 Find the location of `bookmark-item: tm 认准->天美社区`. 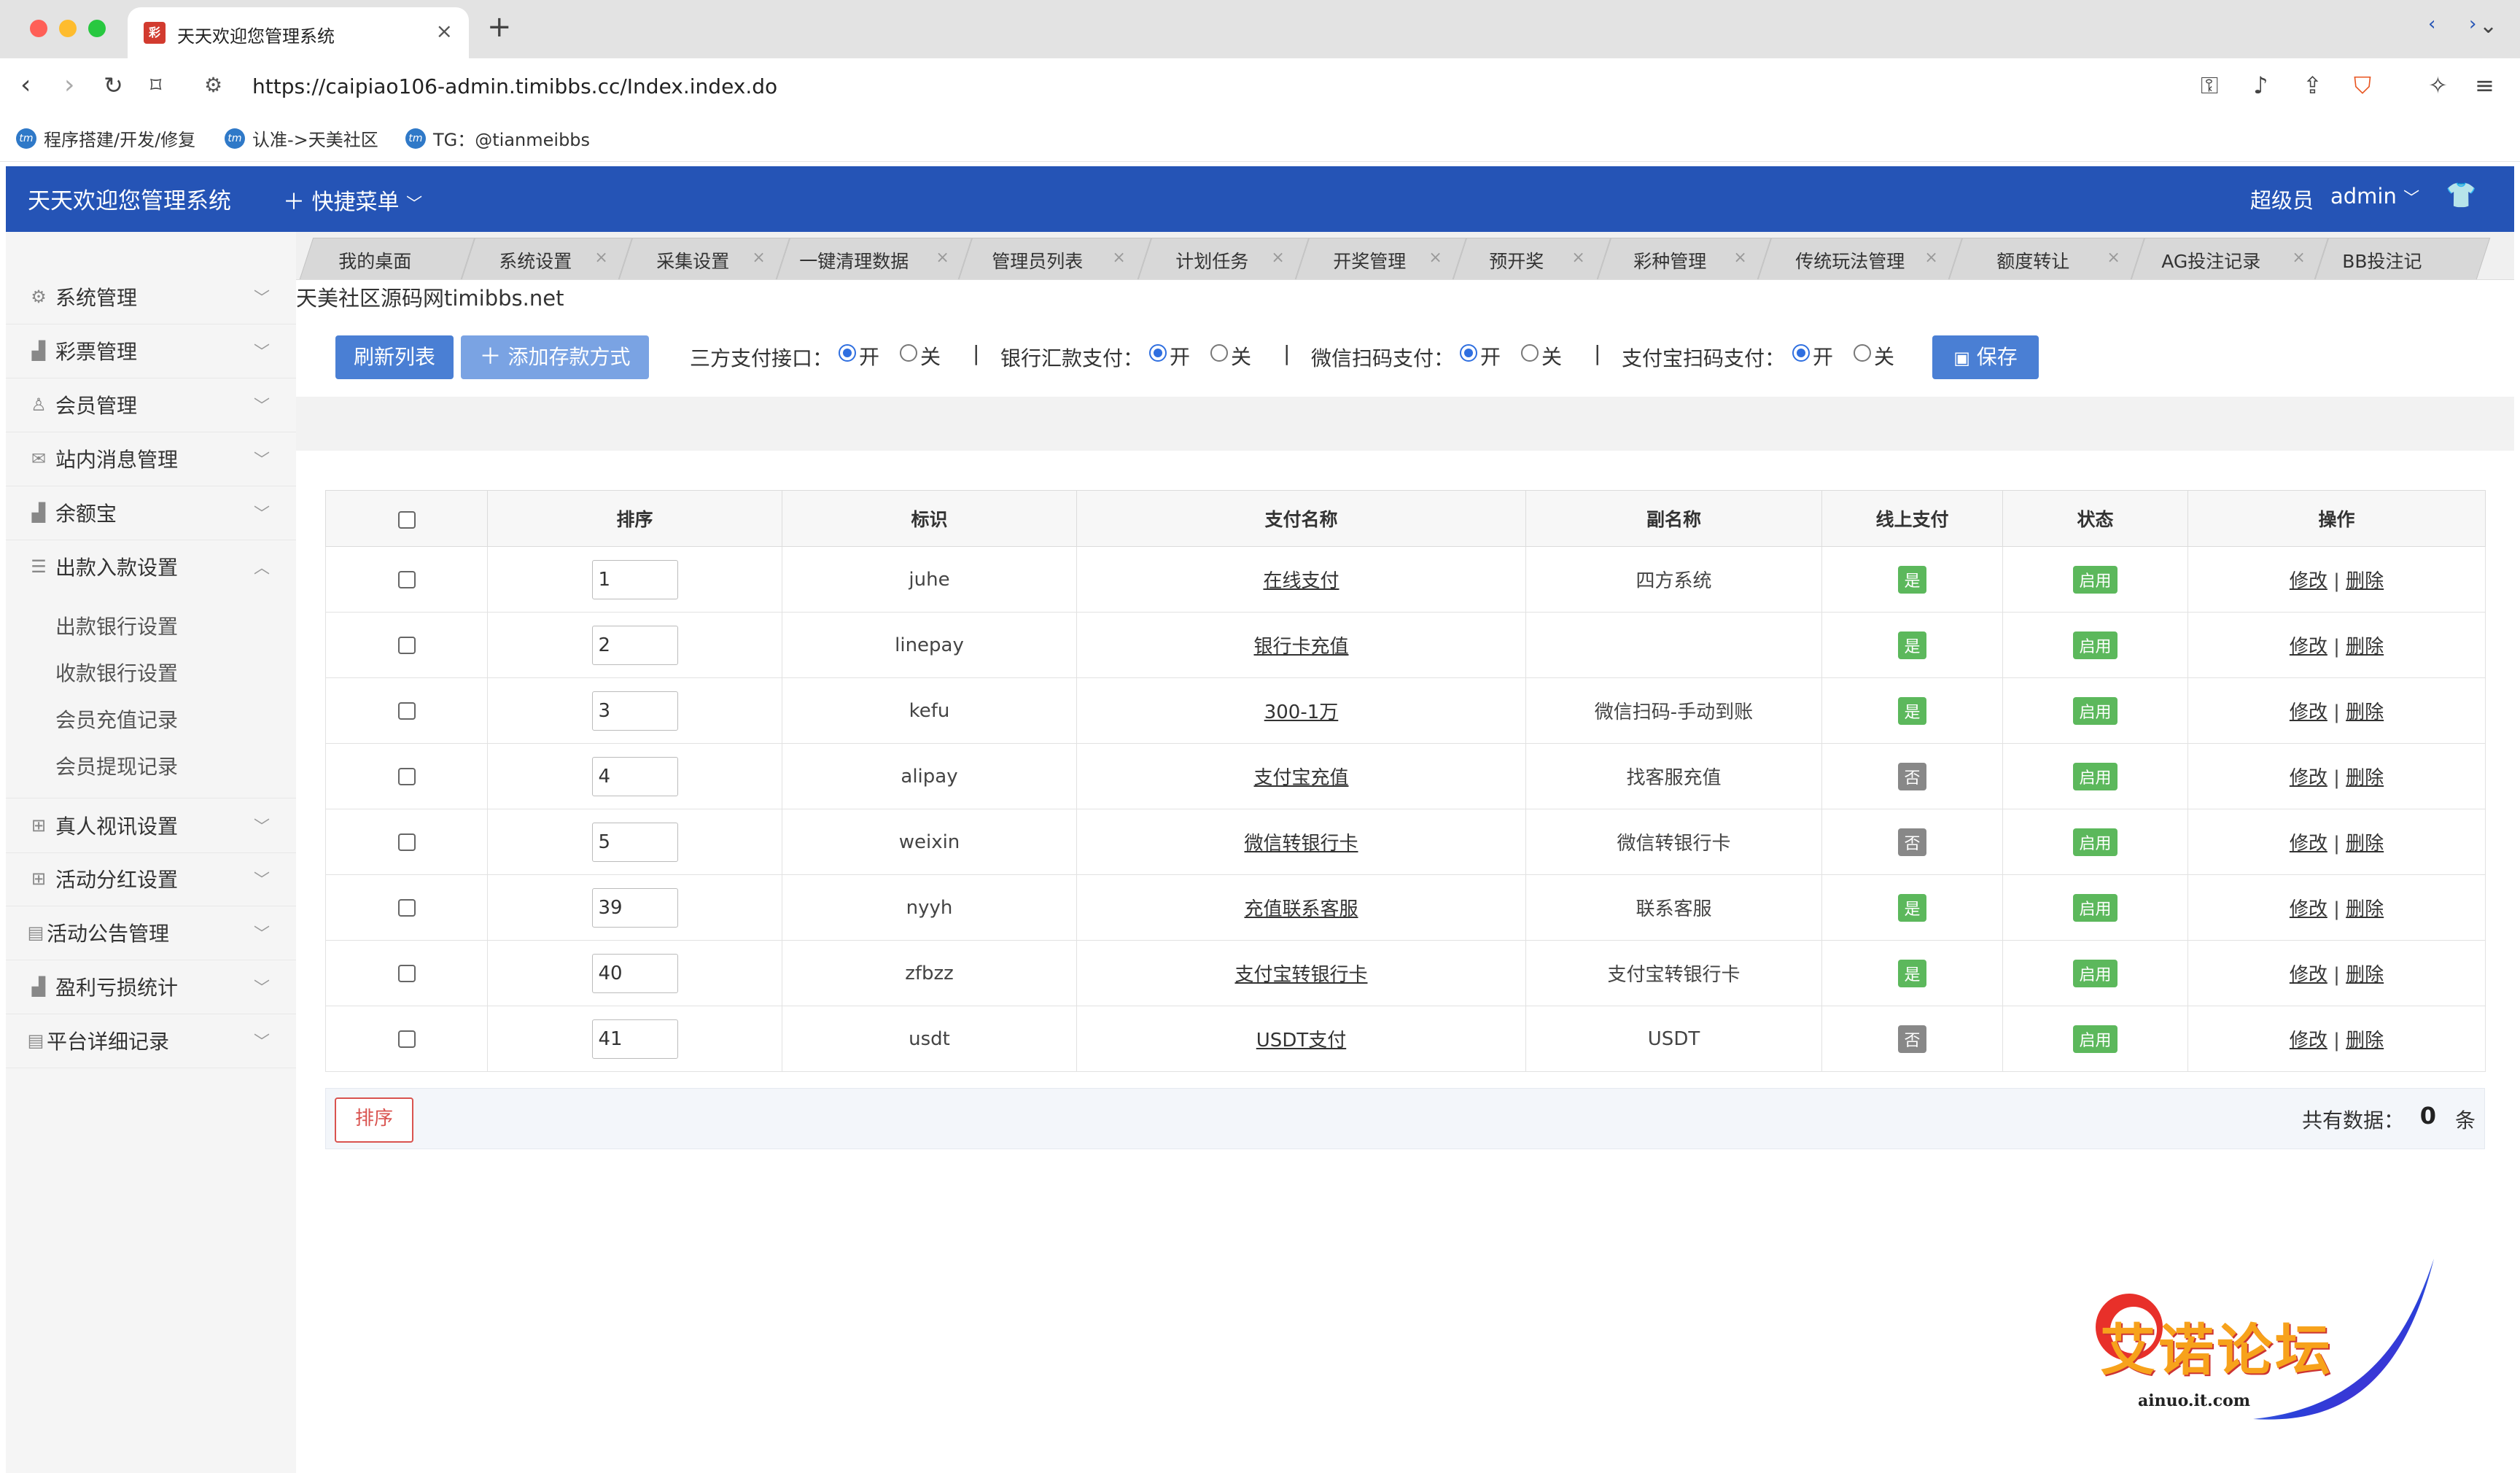

bookmark-item: tm 认准->天美社区 is located at coordinates (301, 138).